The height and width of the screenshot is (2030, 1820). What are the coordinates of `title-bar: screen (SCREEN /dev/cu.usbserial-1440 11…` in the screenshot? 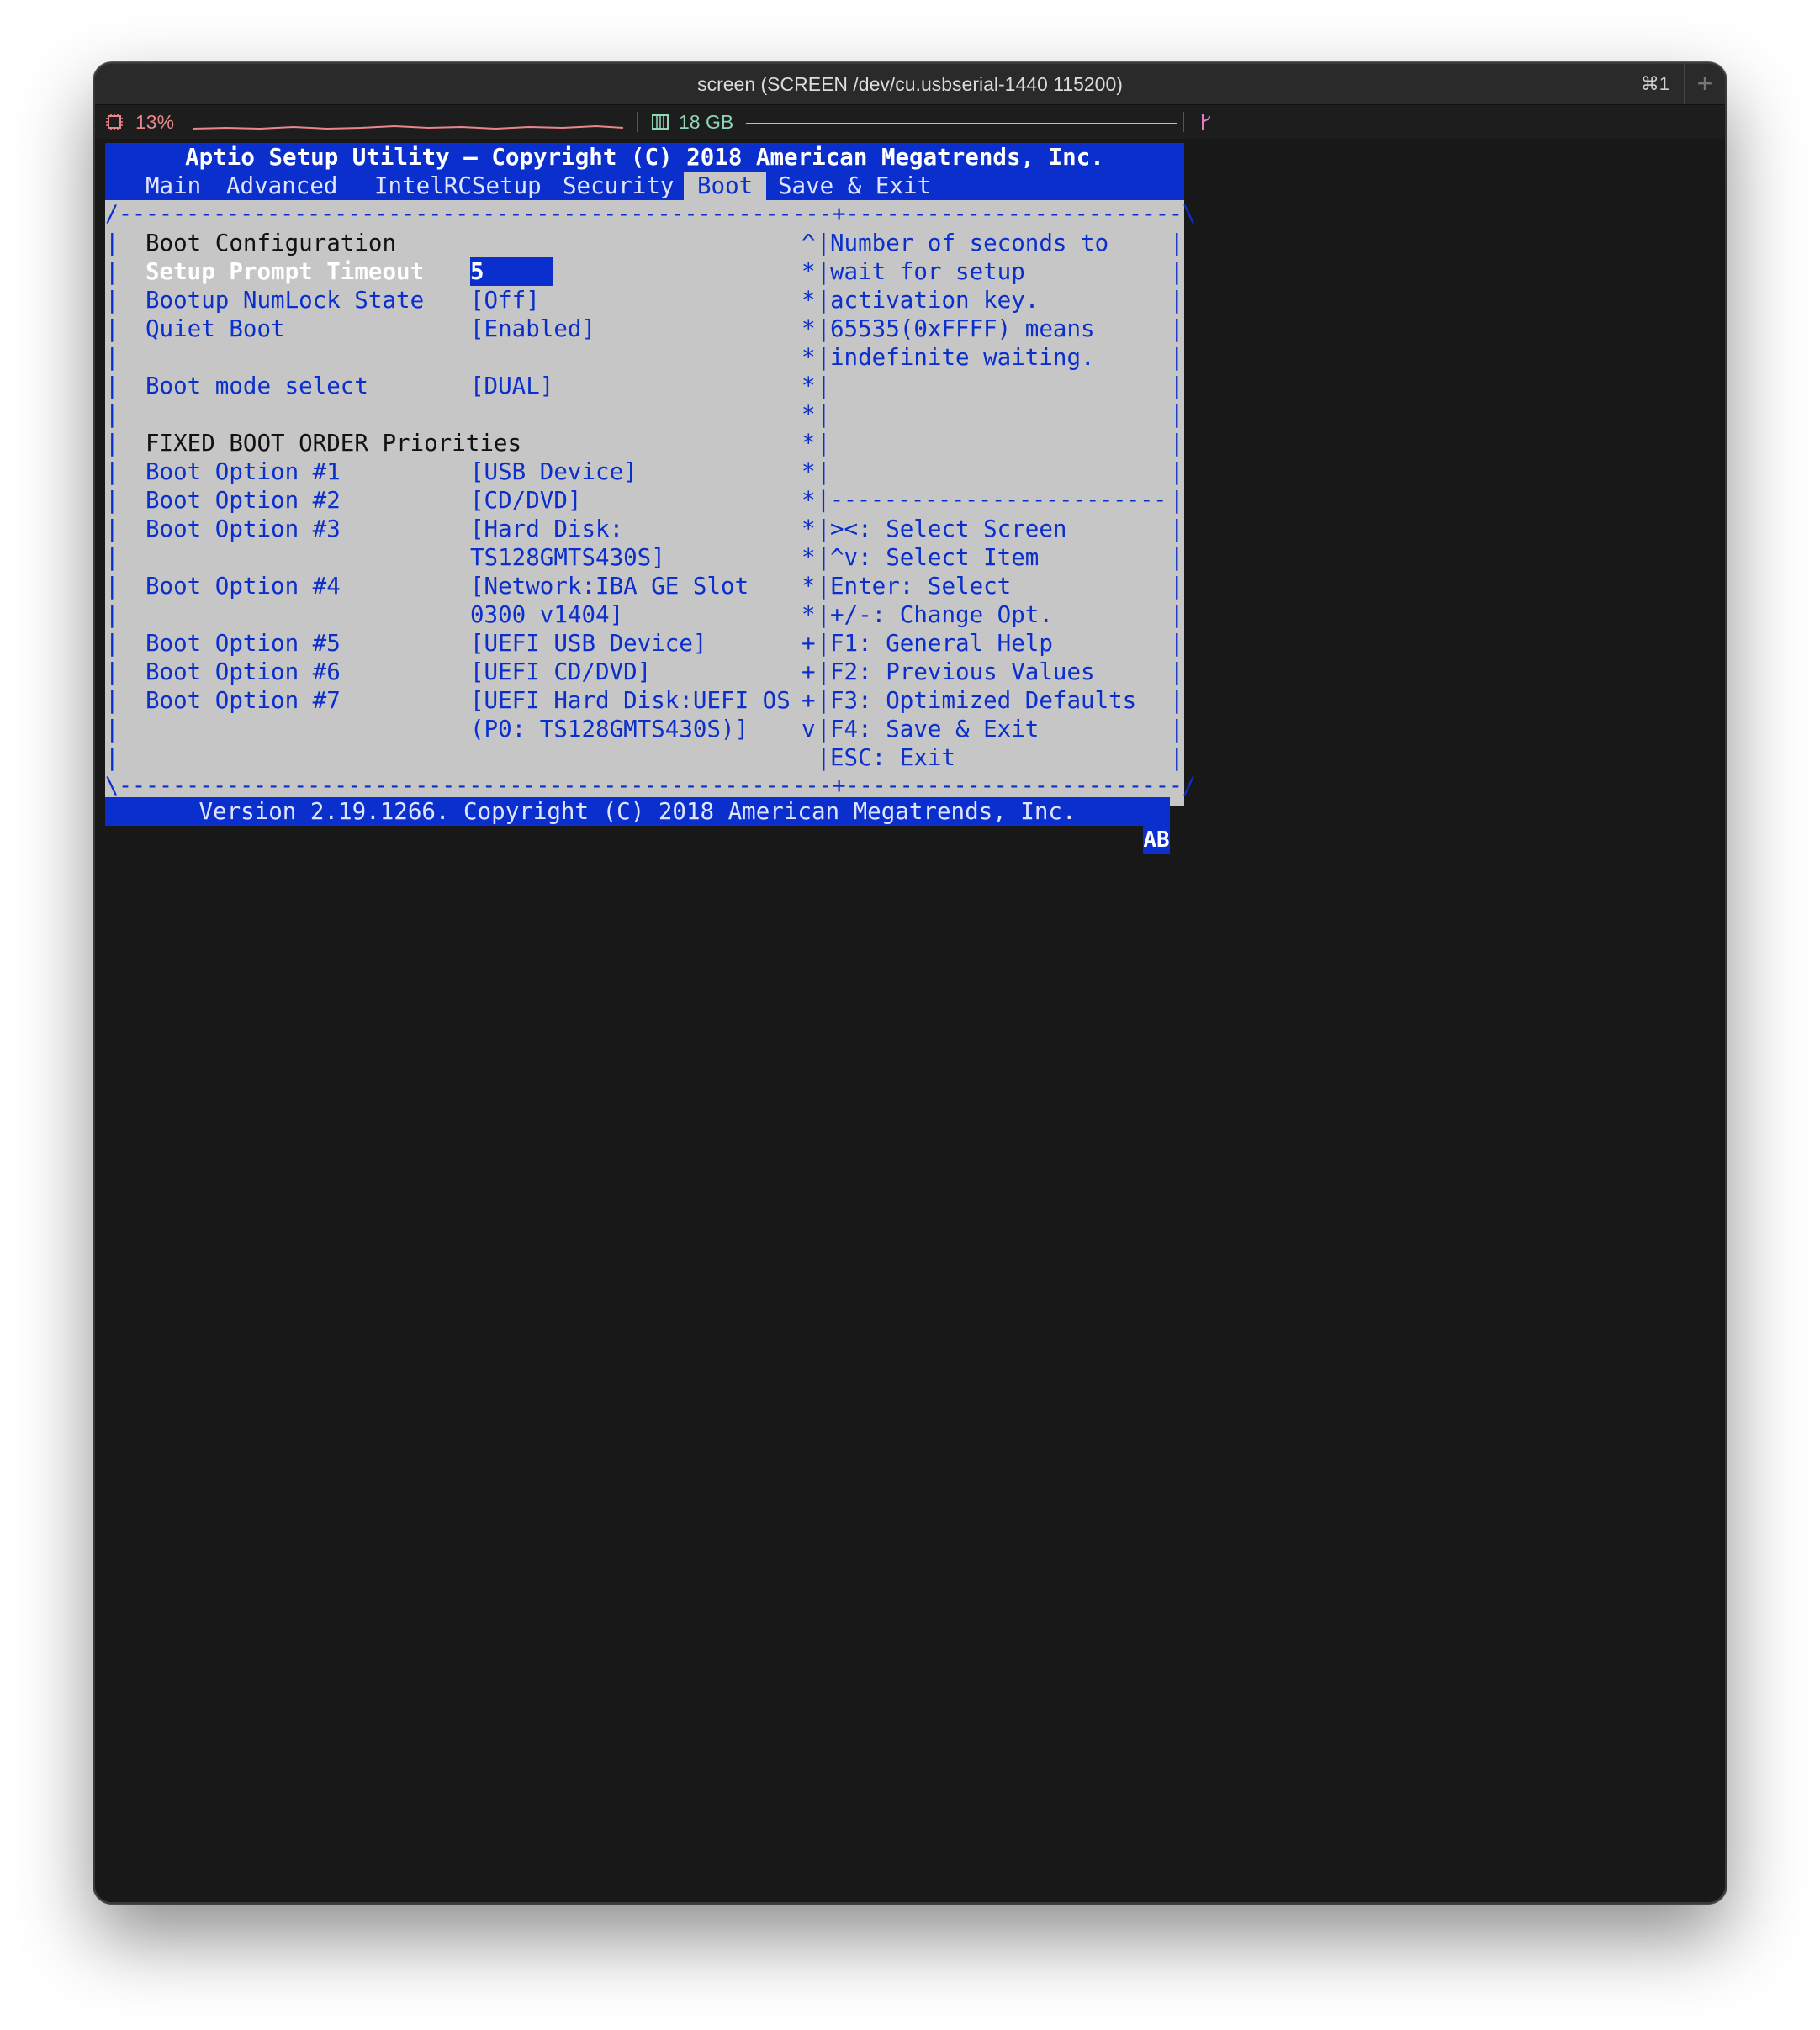 It's located at (910, 84).